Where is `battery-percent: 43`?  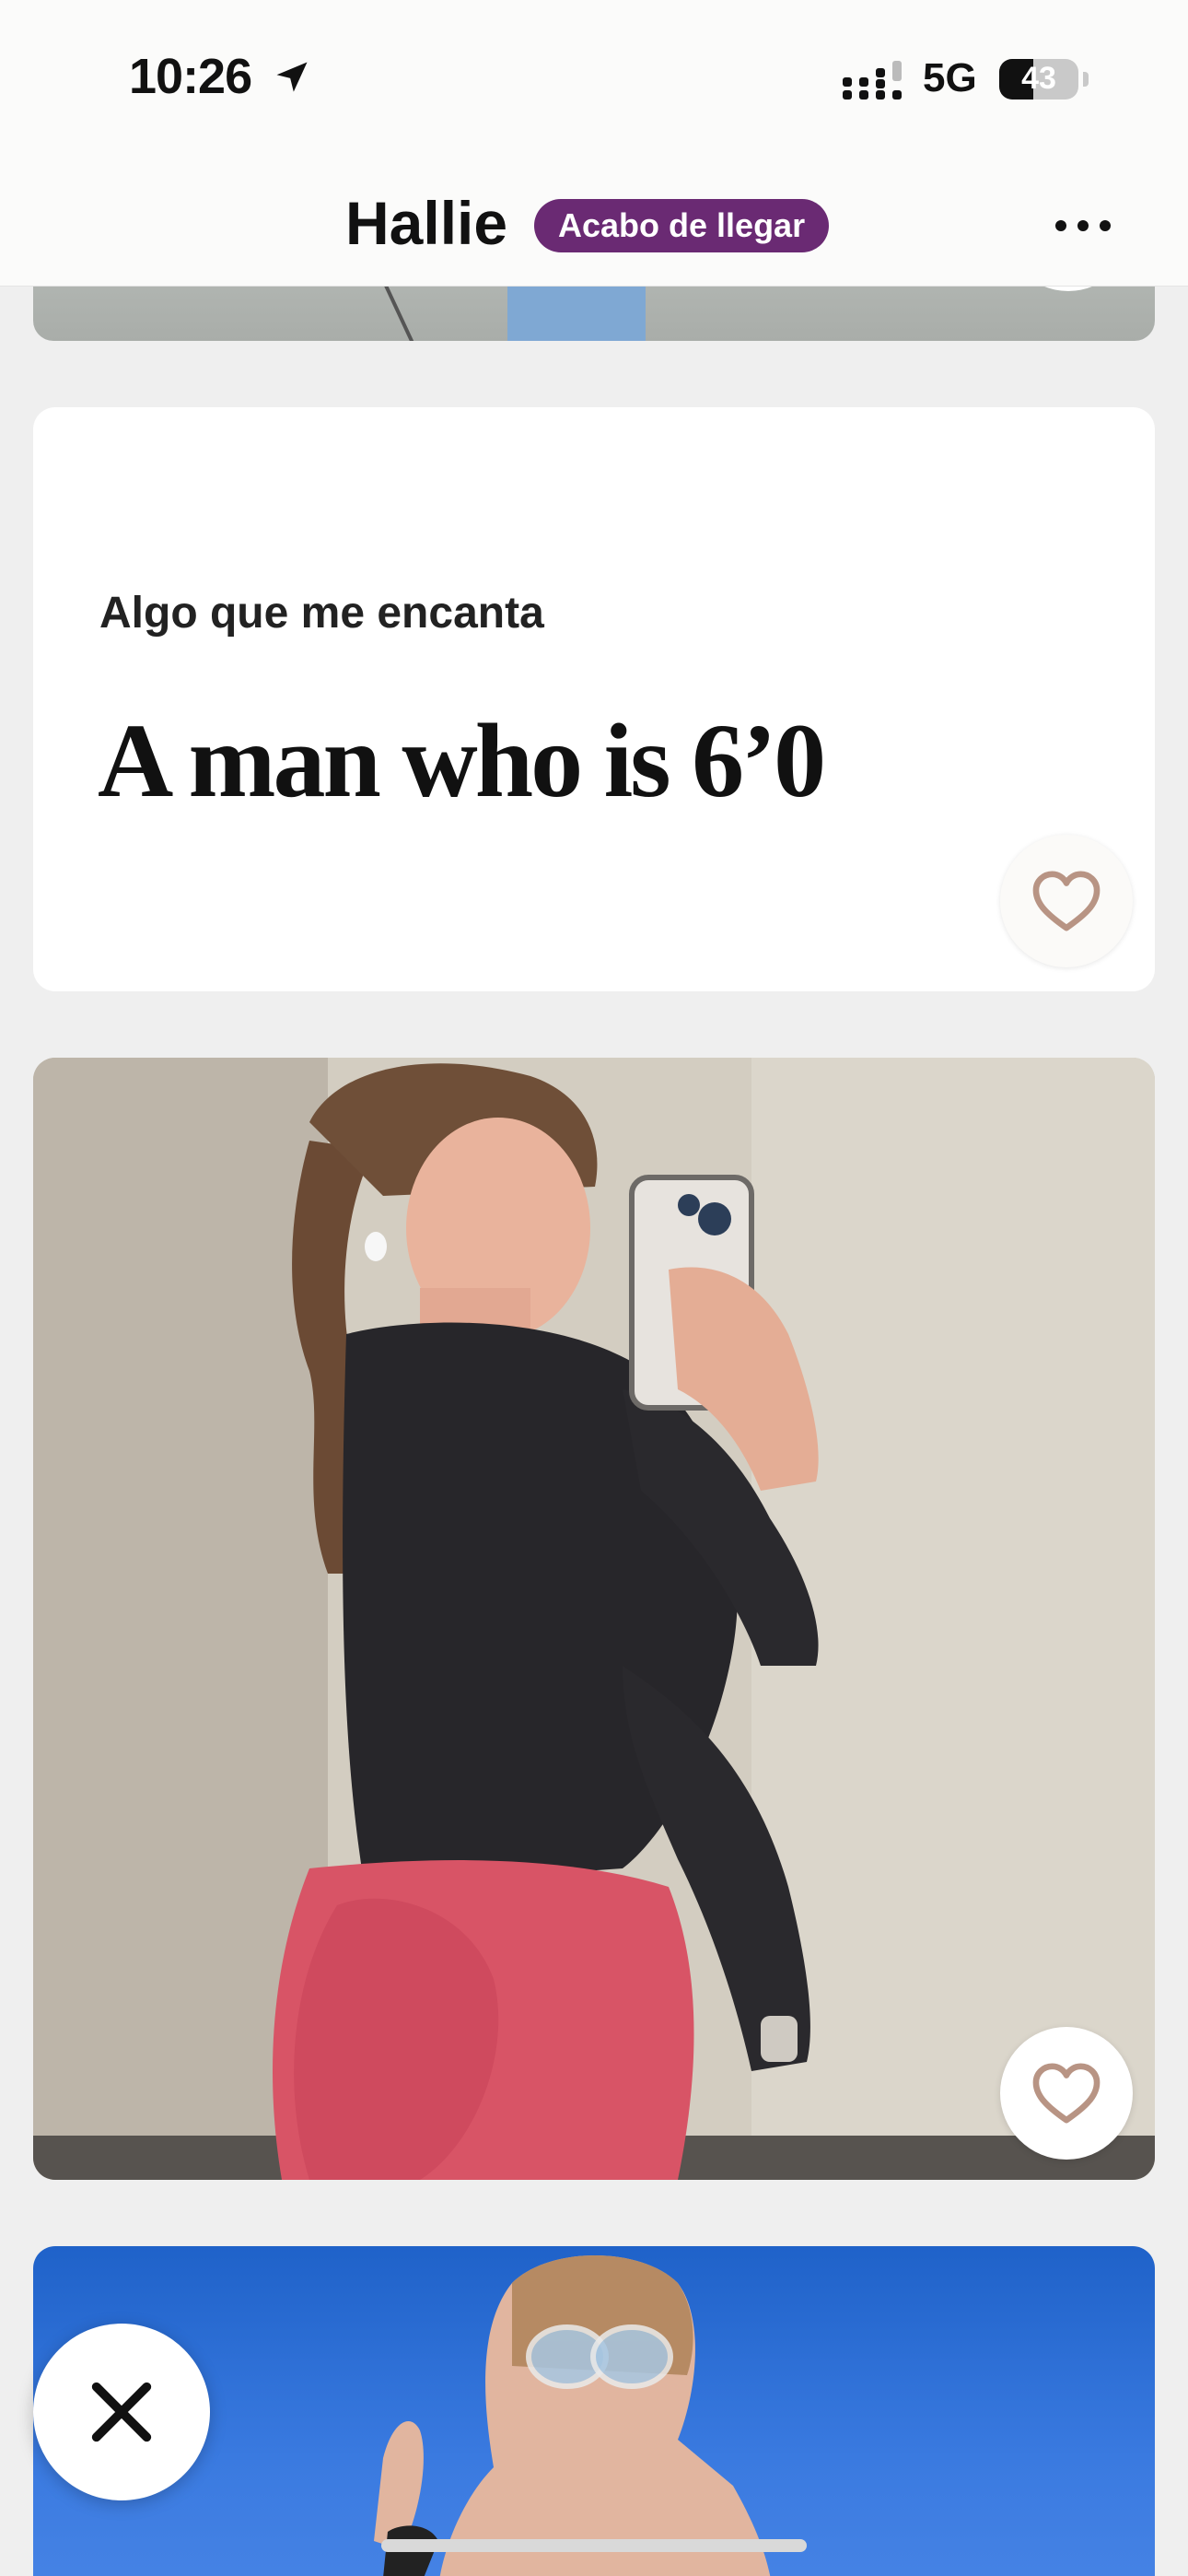 battery-percent: 43 is located at coordinates (1038, 78).